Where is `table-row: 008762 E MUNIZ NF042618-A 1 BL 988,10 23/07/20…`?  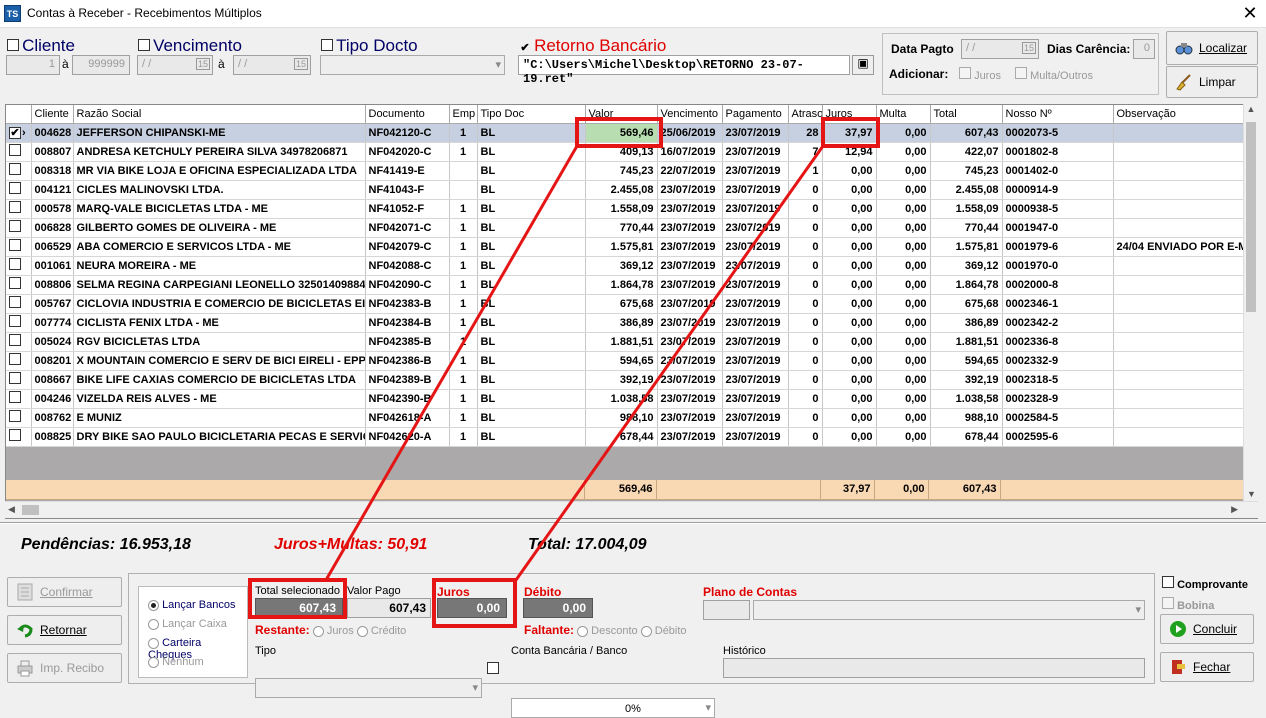
table-row: 008762 E MUNIZ NF042618-A 1 BL 988,10 23/07/20… is located at coordinates (625, 418).